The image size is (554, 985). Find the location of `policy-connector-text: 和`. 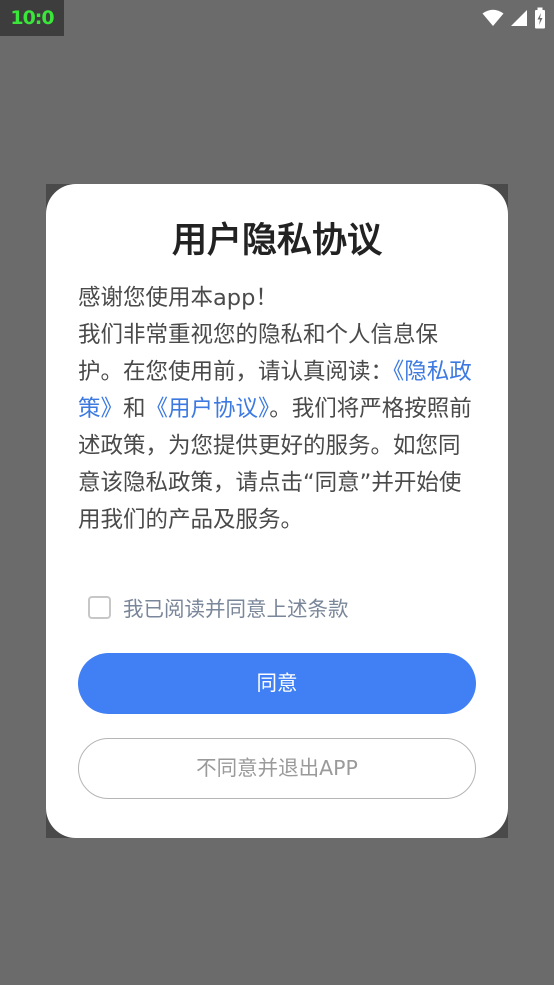

policy-connector-text: 和 is located at coordinates (134, 409).